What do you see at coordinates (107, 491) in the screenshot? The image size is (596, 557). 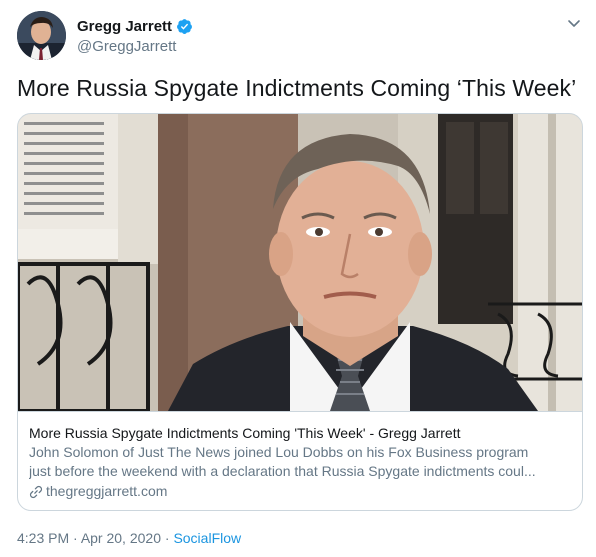 I see `card-domain-text: thegreggjarrett.com` at bounding box center [107, 491].